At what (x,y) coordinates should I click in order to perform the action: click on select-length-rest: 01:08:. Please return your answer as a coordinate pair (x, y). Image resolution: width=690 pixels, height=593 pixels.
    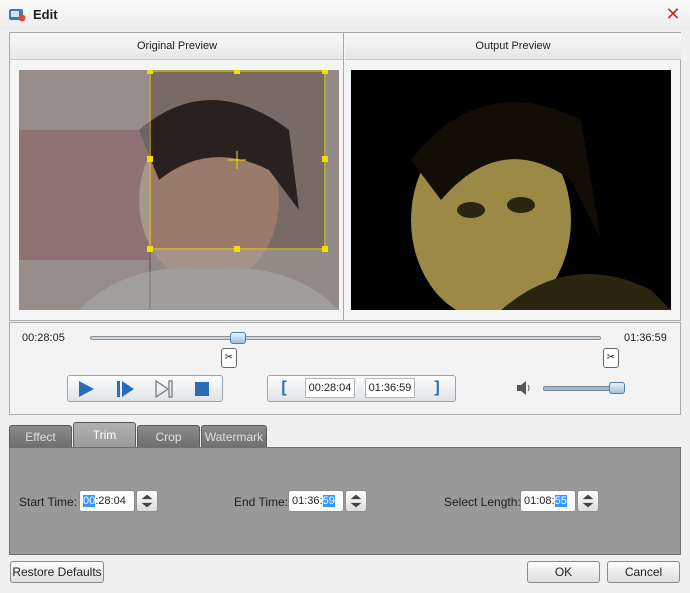
    Looking at the image, I should click on (539, 501).